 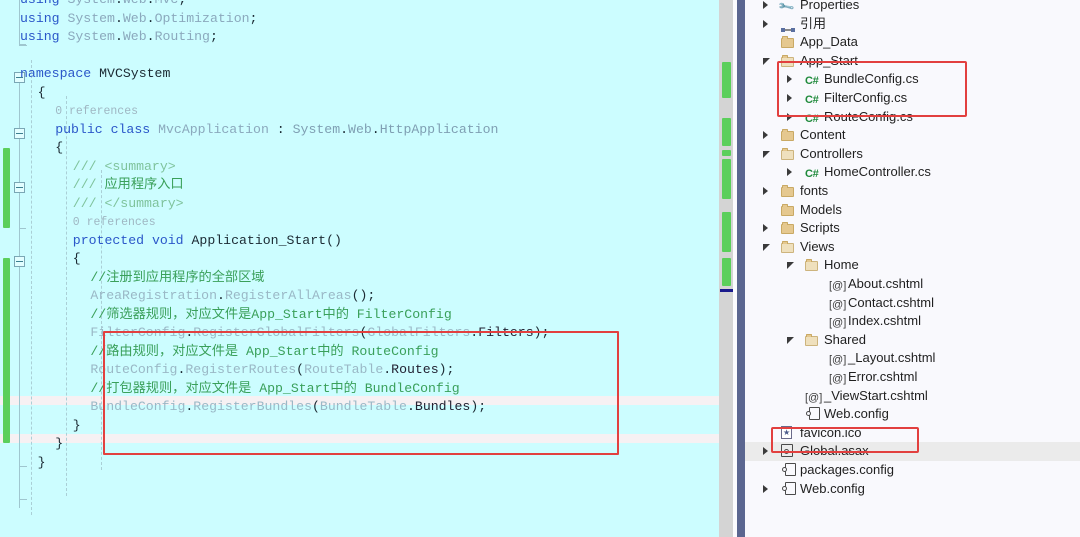 I want to click on tree-item-label: Scripts, so click(x=820, y=228).